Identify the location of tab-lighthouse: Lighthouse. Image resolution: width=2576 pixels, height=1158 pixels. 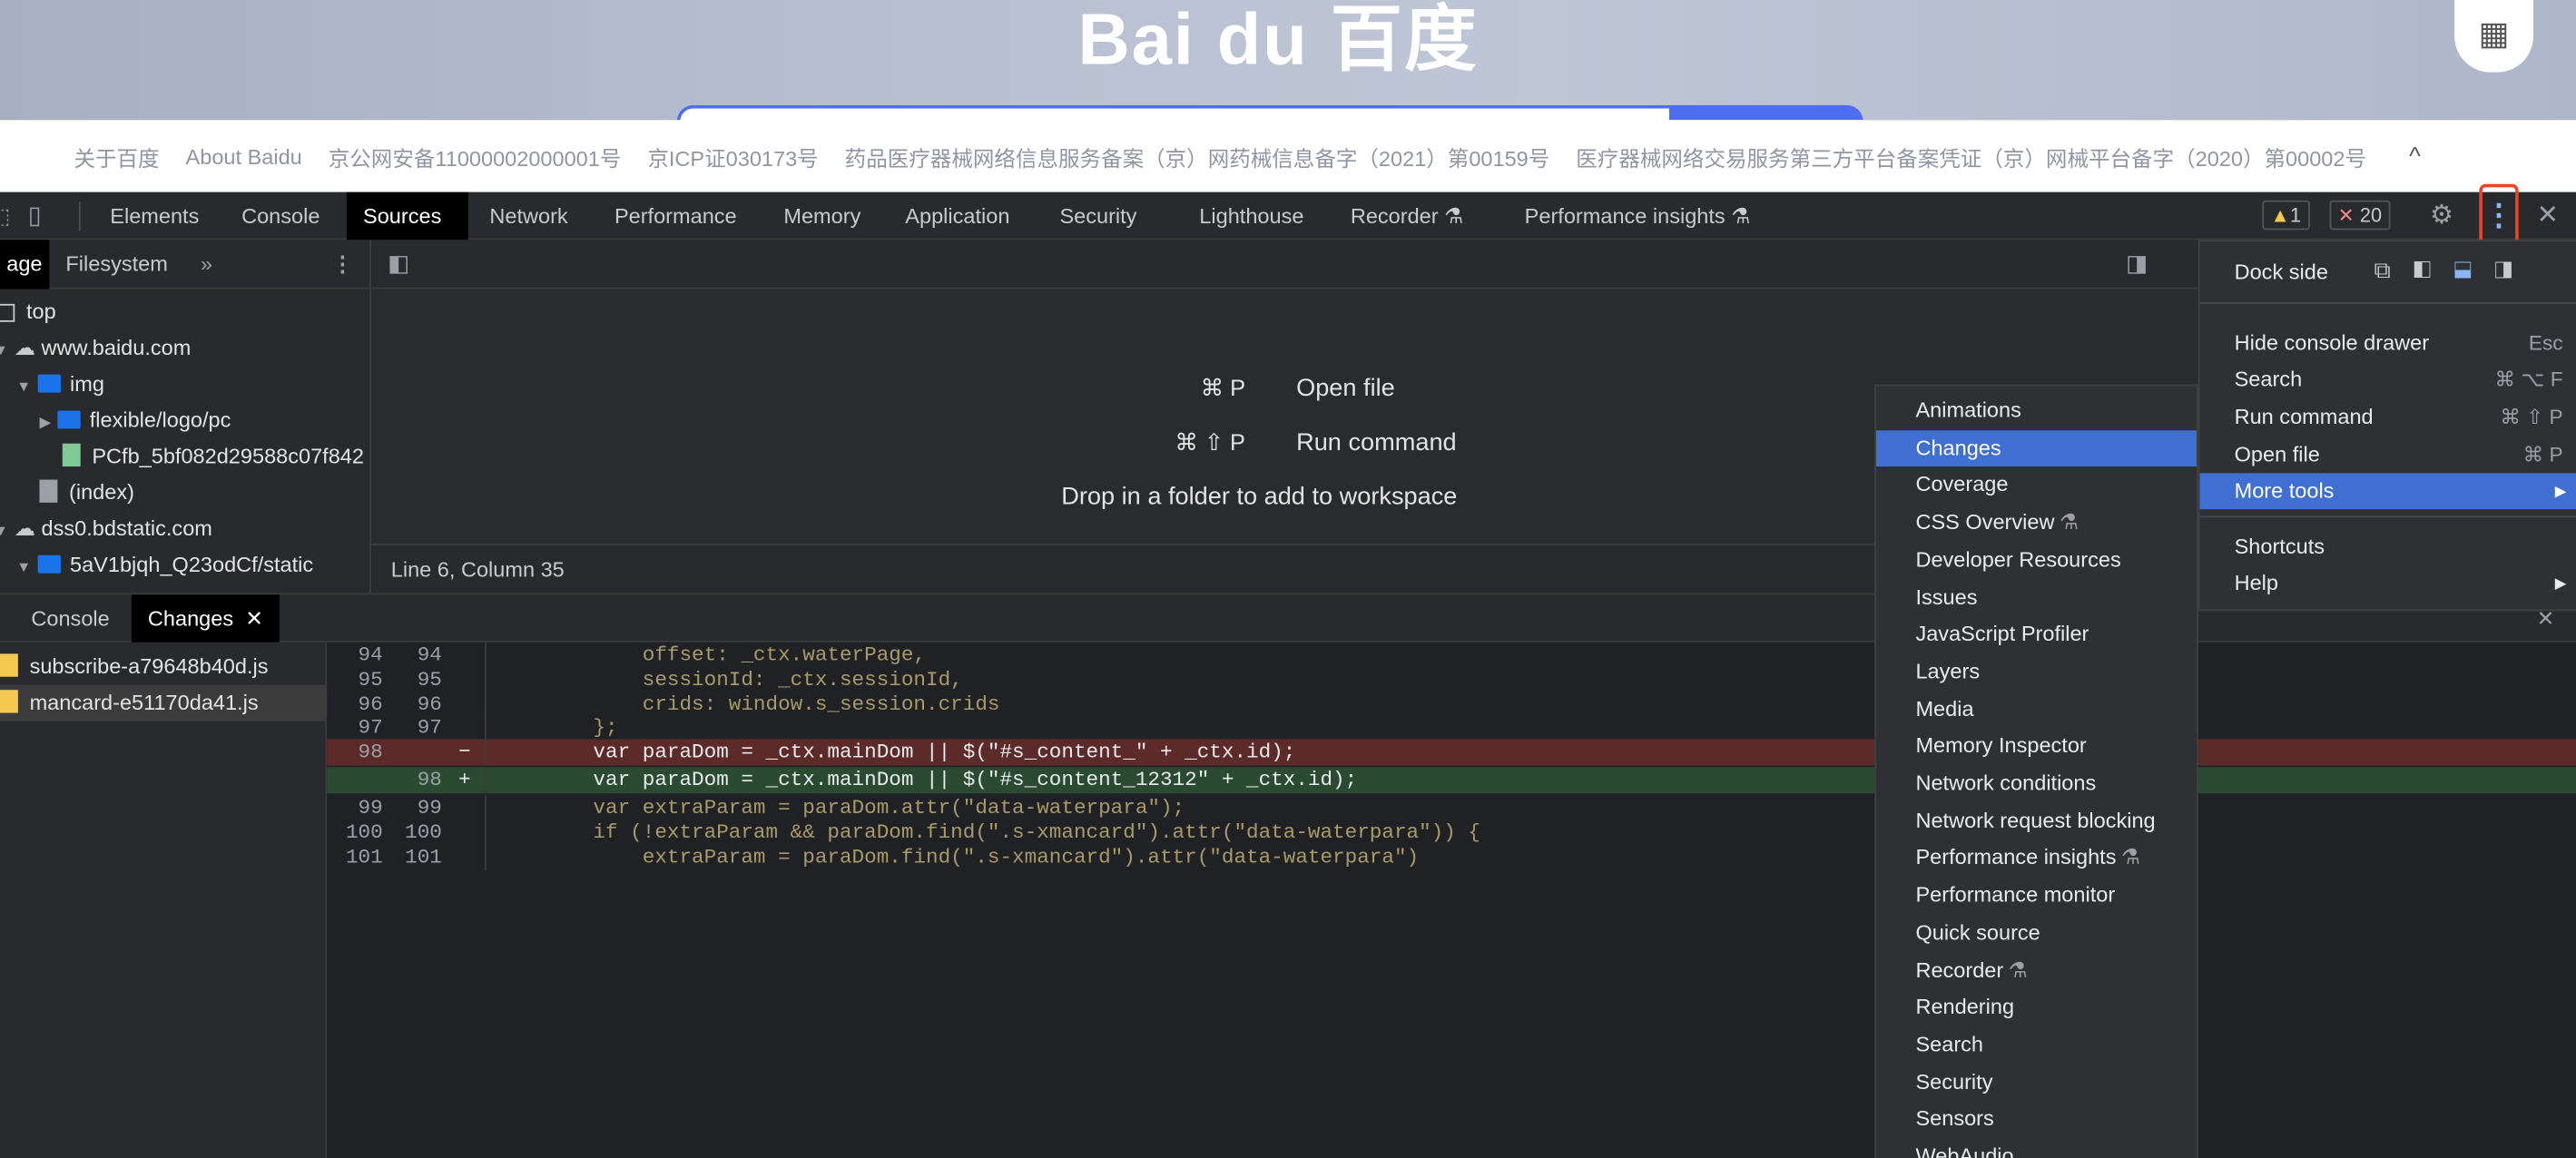
(1251, 216).